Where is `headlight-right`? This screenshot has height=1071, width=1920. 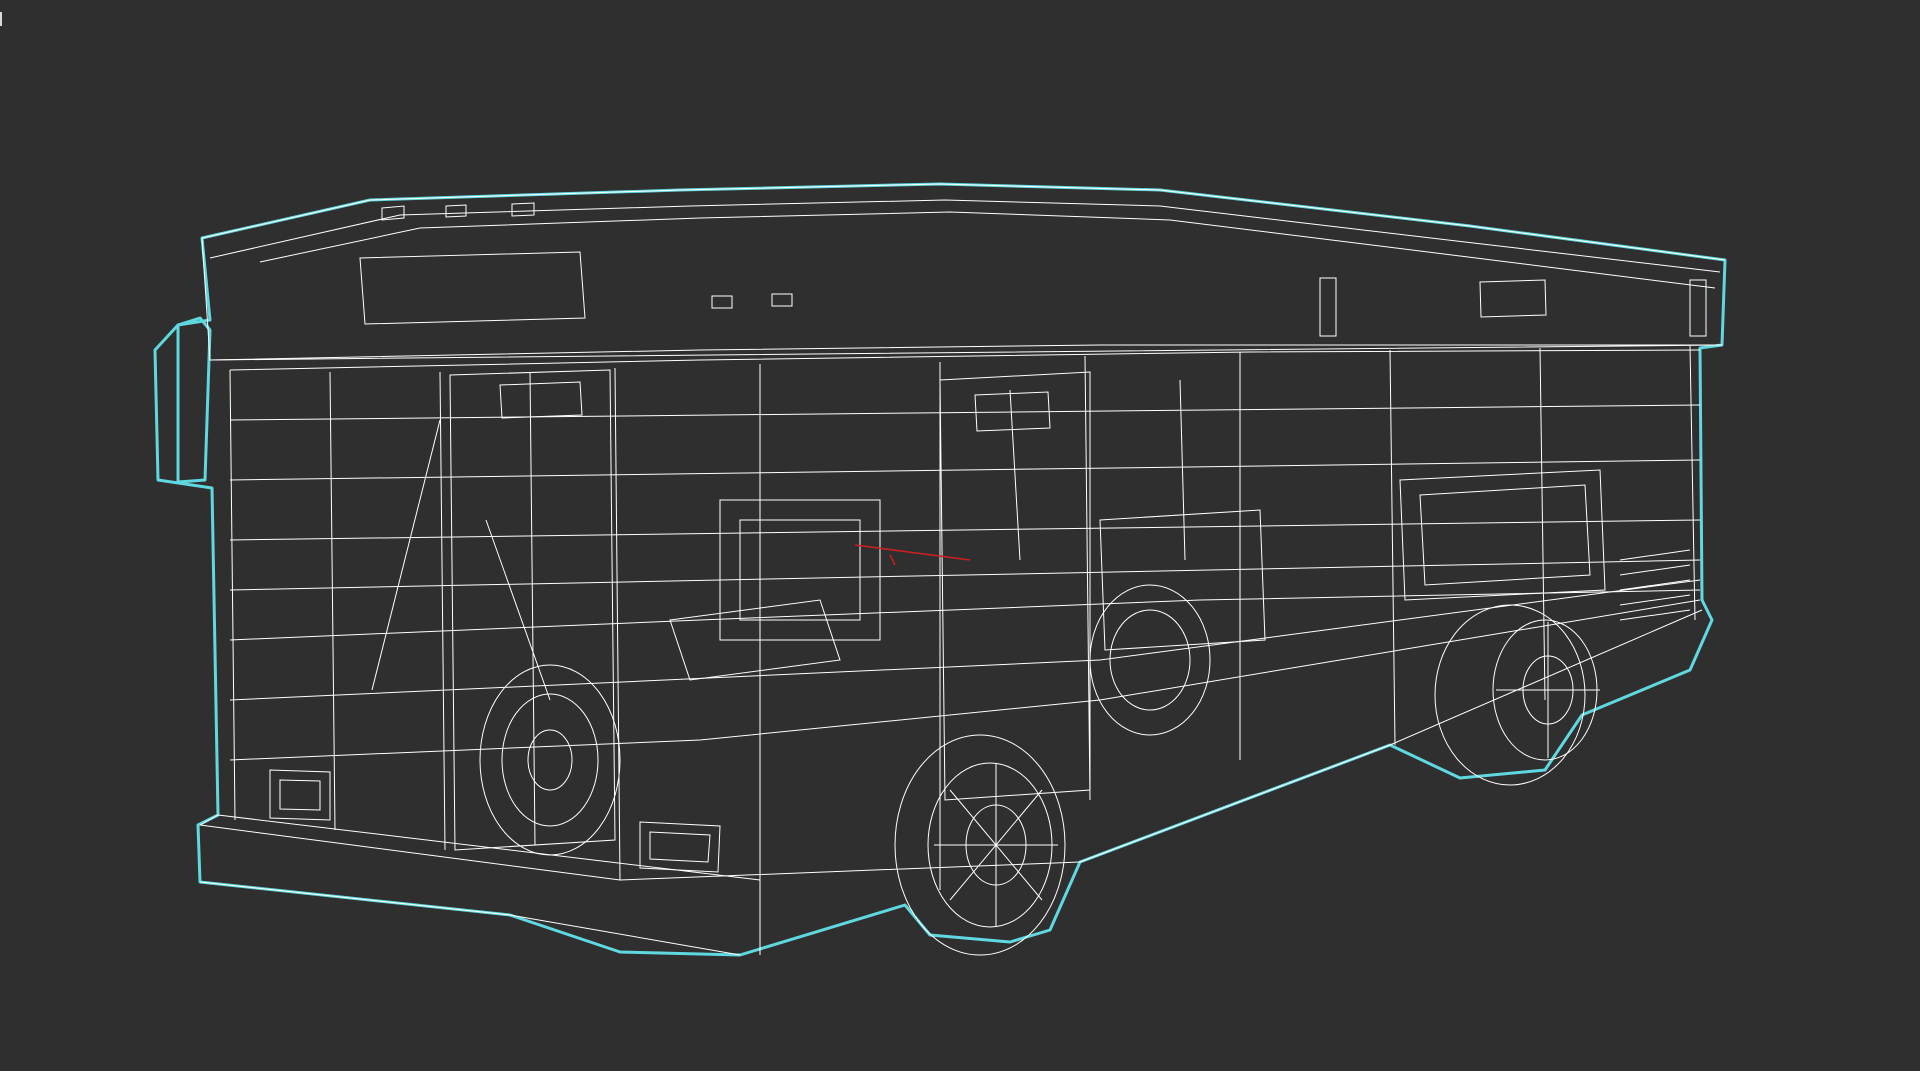
headlight-right is located at coordinates (680, 847).